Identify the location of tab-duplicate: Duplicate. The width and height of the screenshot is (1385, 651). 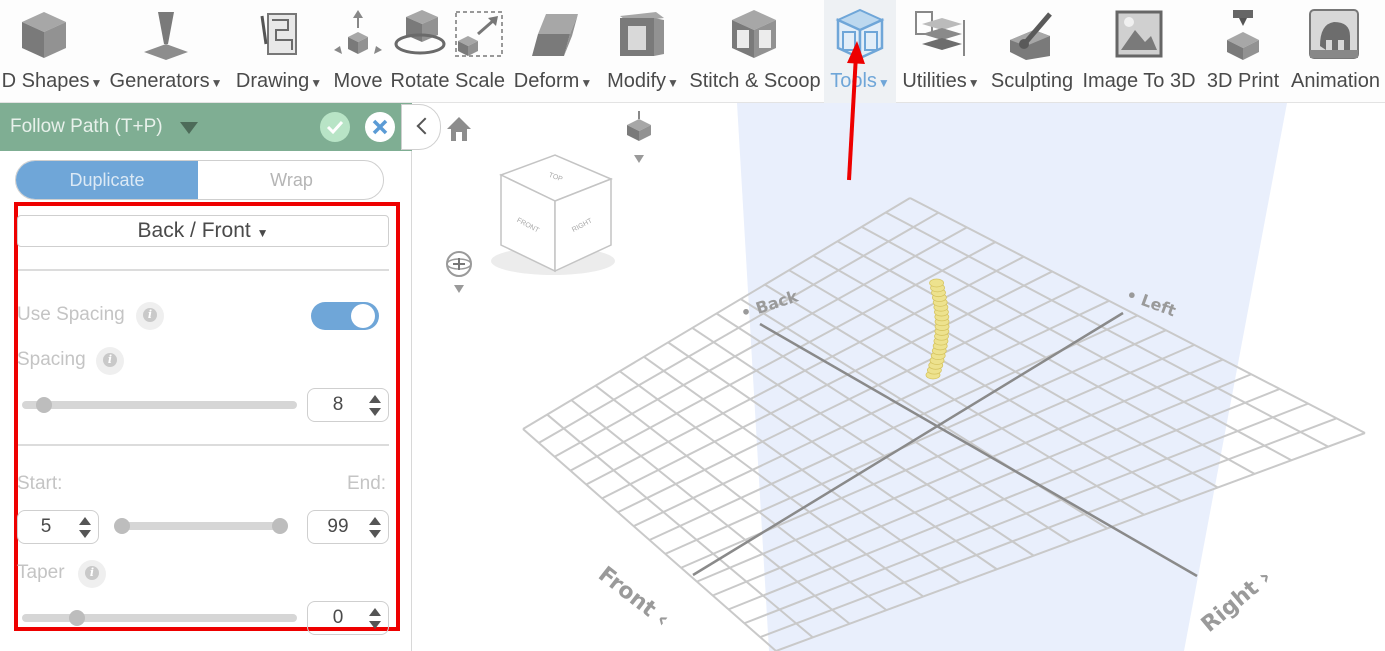
(107, 180).